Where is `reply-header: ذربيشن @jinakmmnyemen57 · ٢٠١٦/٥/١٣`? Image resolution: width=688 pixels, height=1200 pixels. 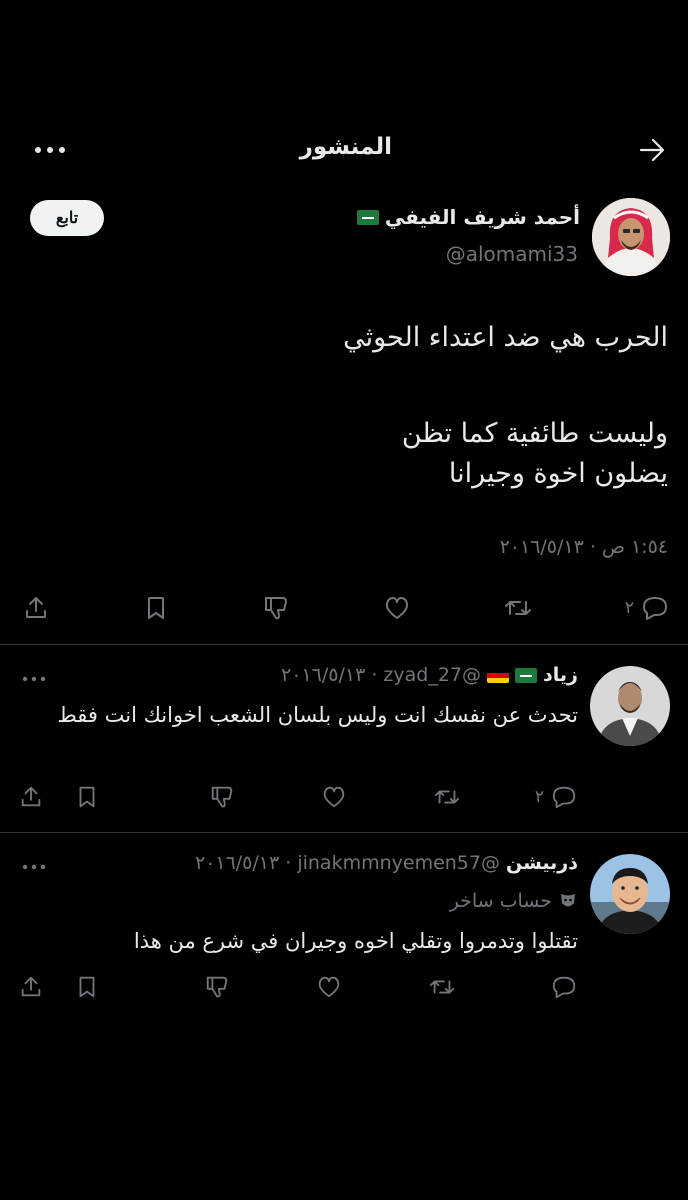
reply-header: ذربيشن @jinakmmnyemen57 · ٢٠١٦/٥/١٣ is located at coordinates (386, 863).